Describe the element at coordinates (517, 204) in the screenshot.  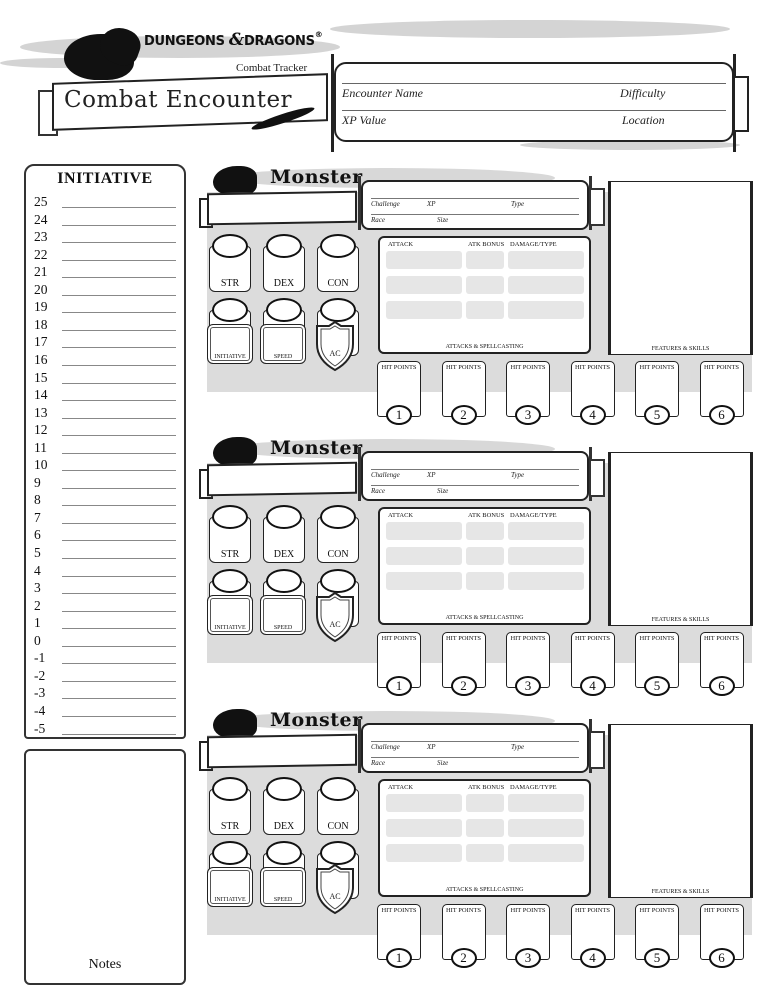
I see `type-field: Type` at that location.